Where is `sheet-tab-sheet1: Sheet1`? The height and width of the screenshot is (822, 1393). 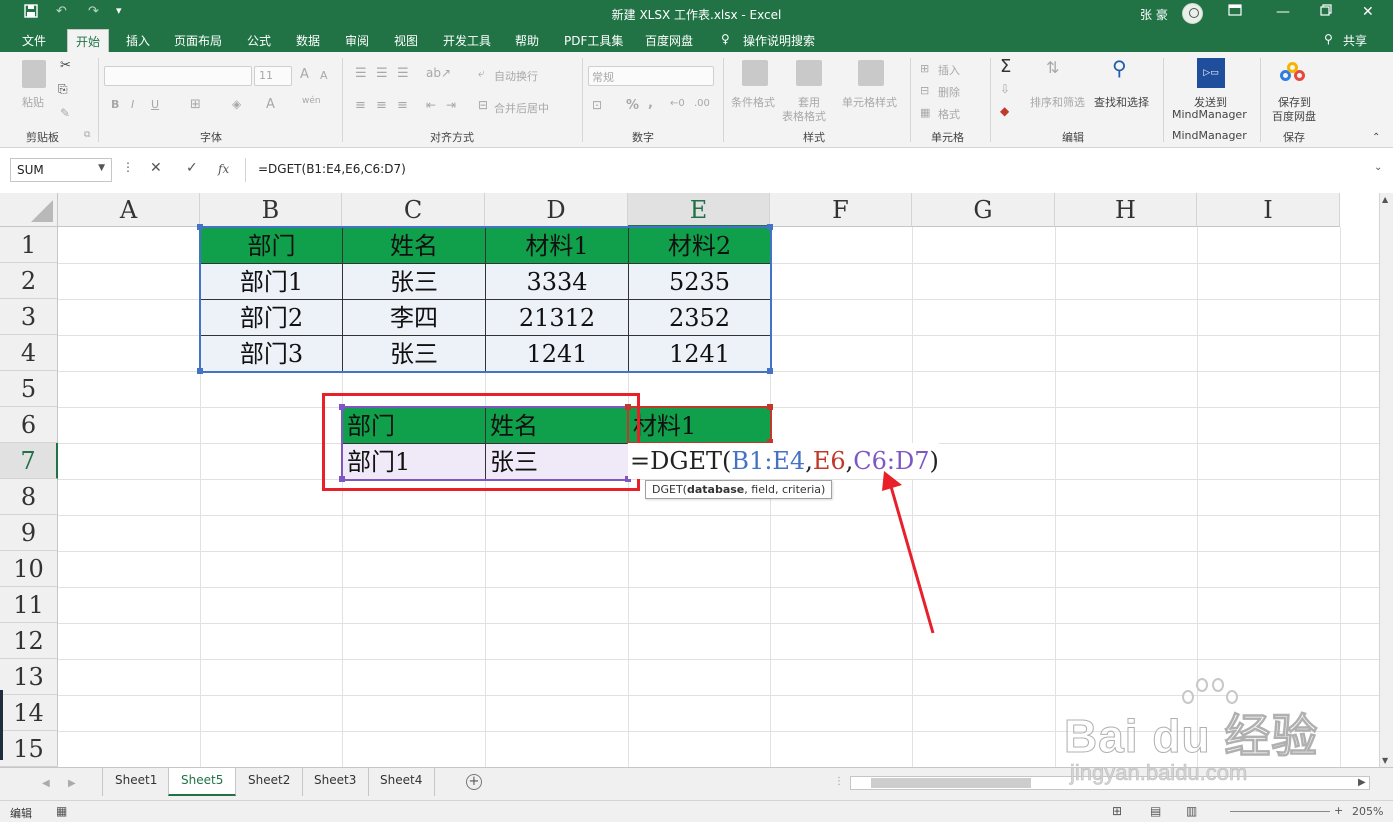 sheet-tab-sheet1: Sheet1 is located at coordinates (137, 782).